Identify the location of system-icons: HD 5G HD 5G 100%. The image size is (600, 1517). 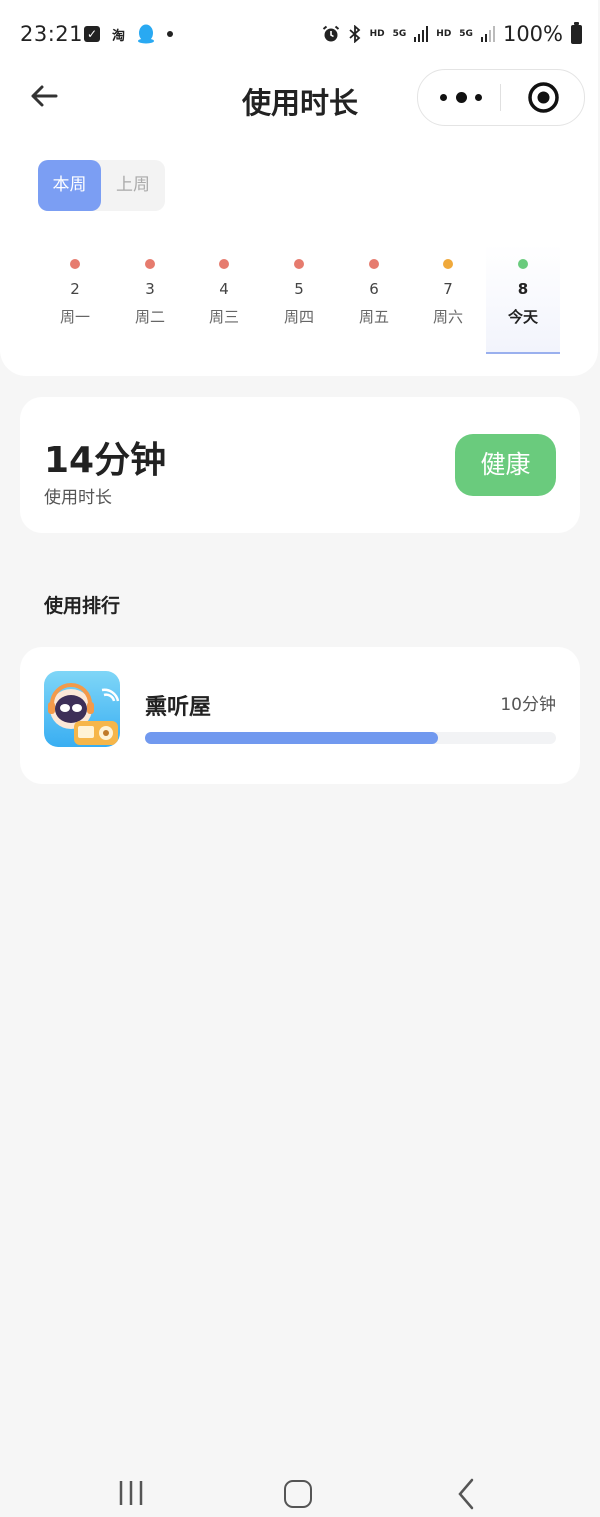
(452, 33).